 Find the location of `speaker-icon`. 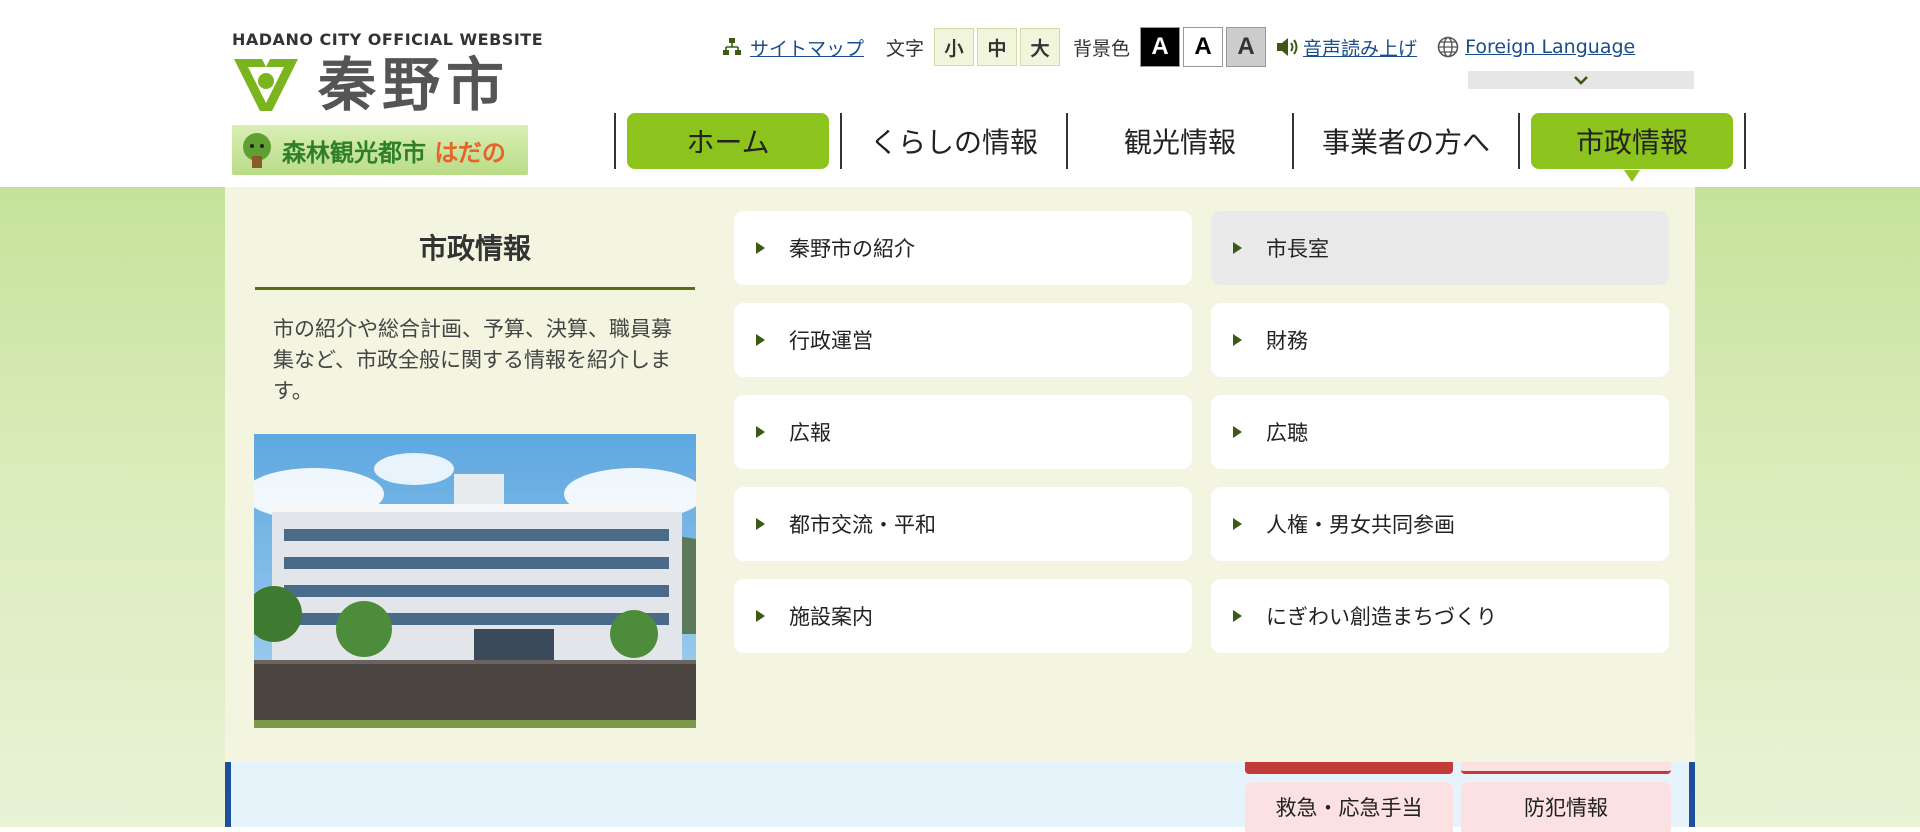

speaker-icon is located at coordinates (1287, 47).